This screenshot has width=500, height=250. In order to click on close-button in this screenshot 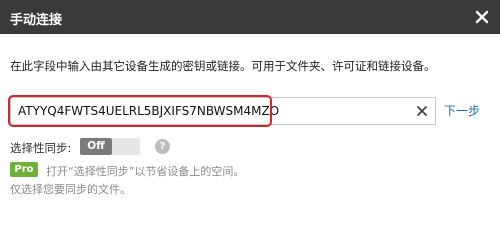, I will do `click(482, 17)`.